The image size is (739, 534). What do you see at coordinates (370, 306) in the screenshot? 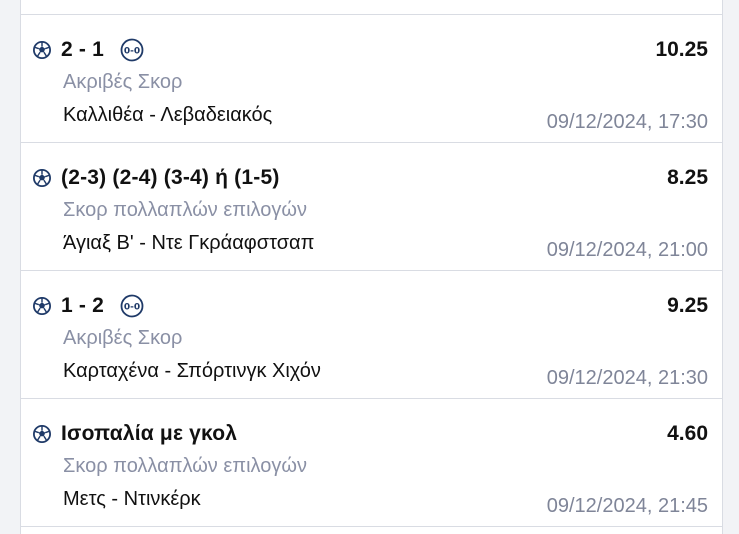
I see `bet-card-header: 1 - 2 0-0 9.25` at bounding box center [370, 306].